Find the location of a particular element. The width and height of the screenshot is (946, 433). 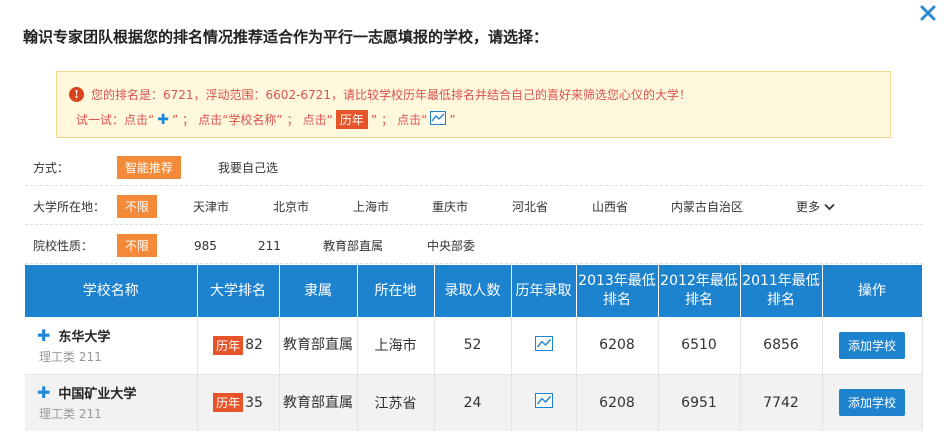

tip-quote-close: ” is located at coordinates (175, 119).